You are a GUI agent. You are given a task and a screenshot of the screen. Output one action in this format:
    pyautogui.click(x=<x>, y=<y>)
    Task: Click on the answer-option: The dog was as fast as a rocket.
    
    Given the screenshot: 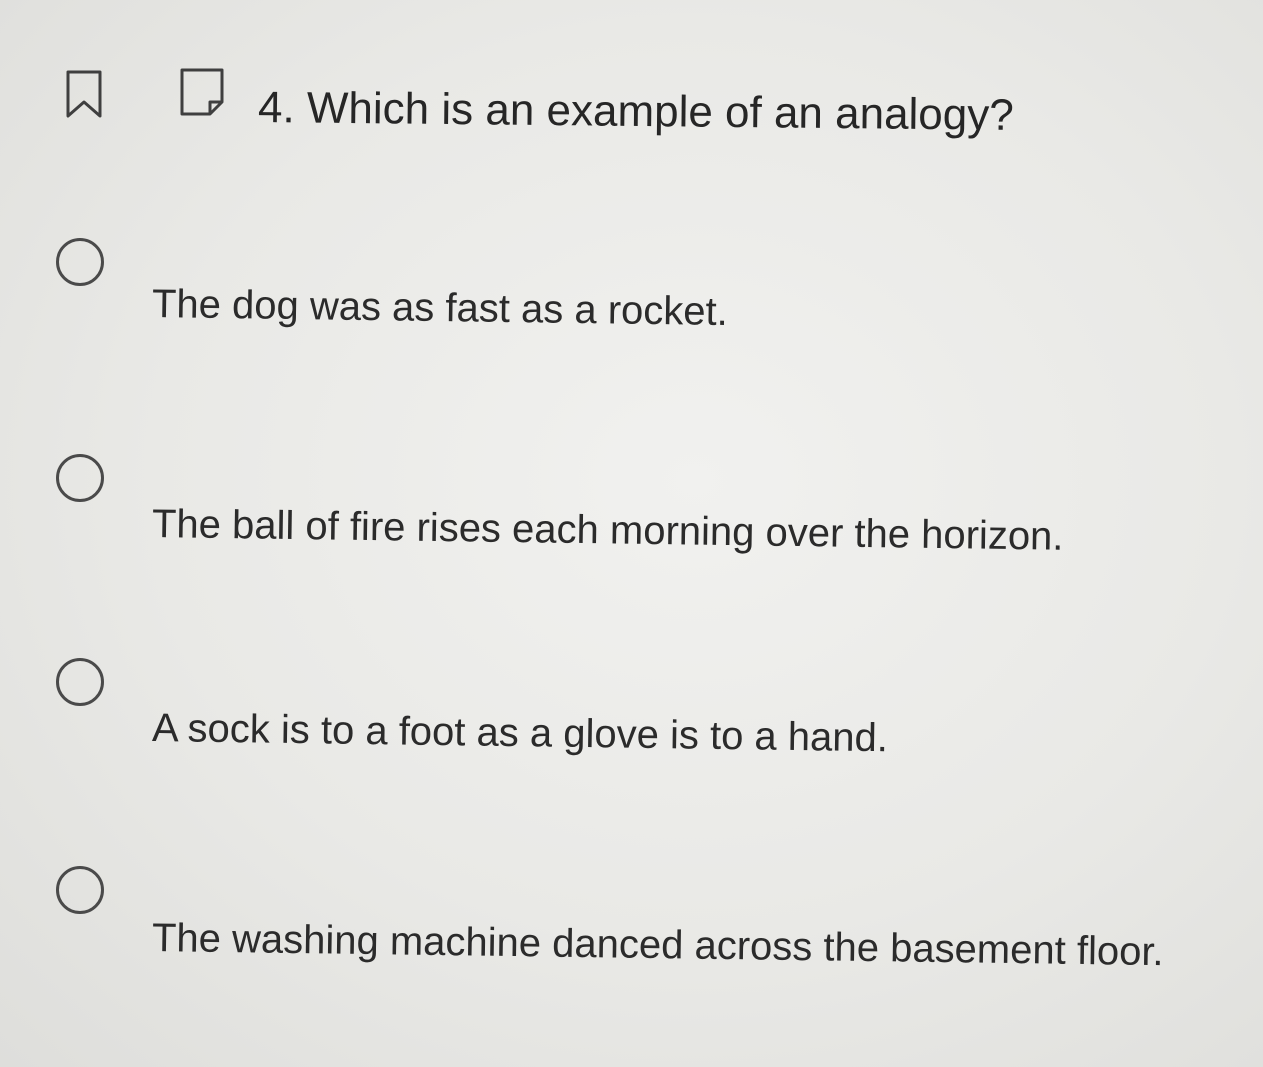 What is the action you would take?
    pyautogui.click(x=631, y=301)
    